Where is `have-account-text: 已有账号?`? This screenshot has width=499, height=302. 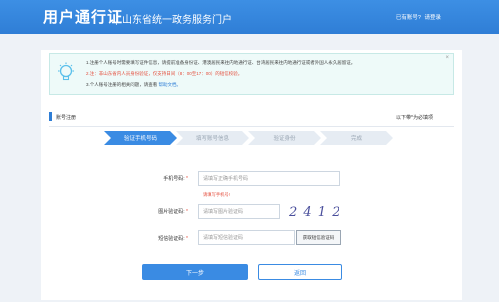 have-account-text: 已有账号? is located at coordinates (408, 18).